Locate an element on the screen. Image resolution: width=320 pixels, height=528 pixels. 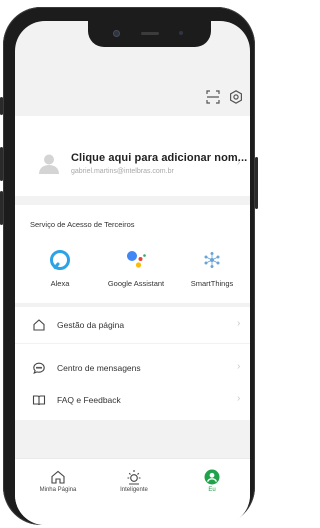
bottom-tab-bar: Minha Página Inteligente Eu is located at coordinates (132, 491).